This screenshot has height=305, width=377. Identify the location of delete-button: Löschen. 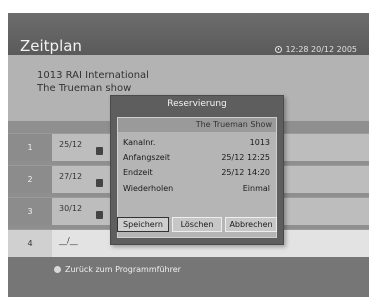
(197, 224).